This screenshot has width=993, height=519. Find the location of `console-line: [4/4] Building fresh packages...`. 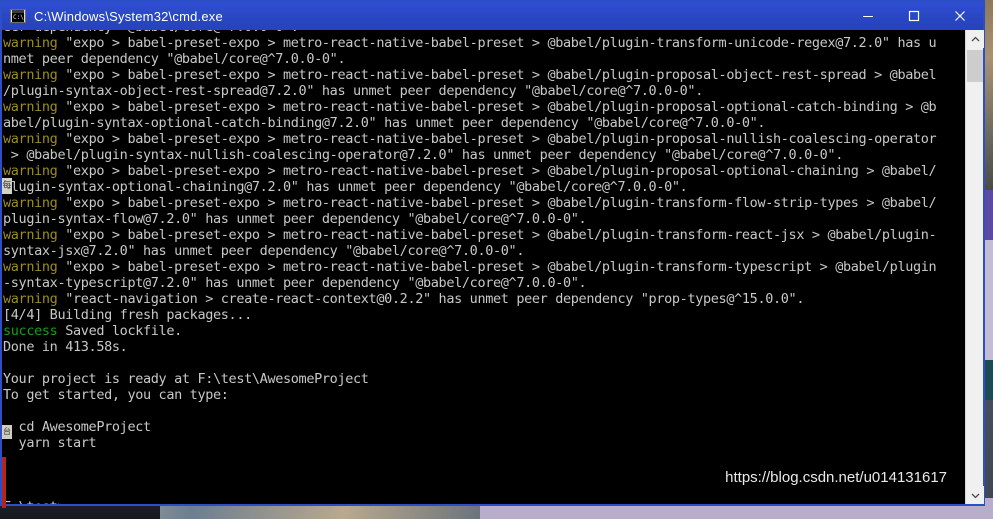

console-line: [4/4] Building fresh packages... is located at coordinates (127, 315).